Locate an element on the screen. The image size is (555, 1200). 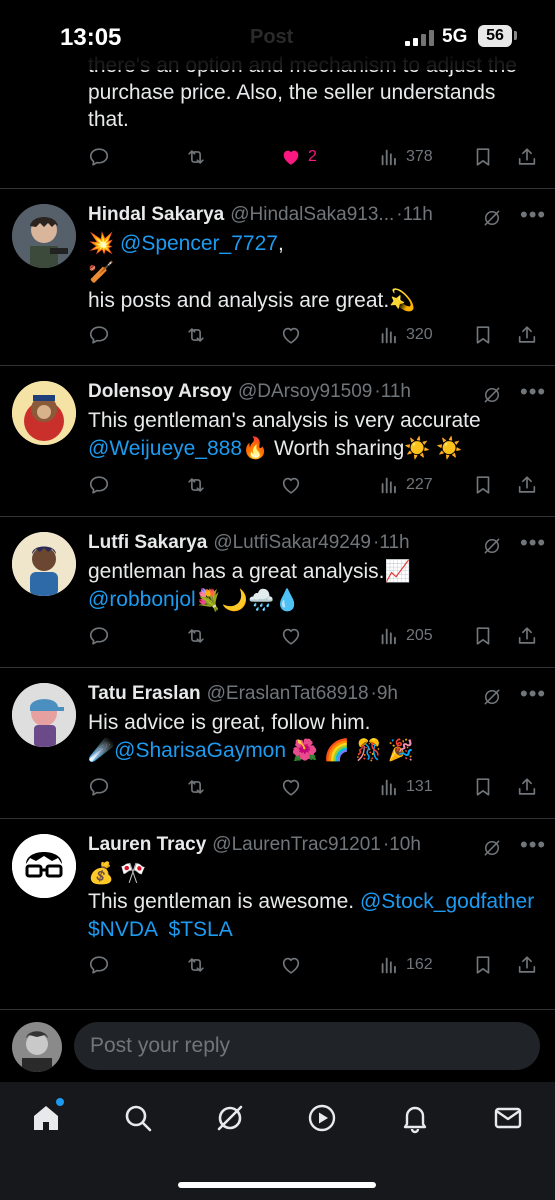
divider is located at coordinates (277, 818).